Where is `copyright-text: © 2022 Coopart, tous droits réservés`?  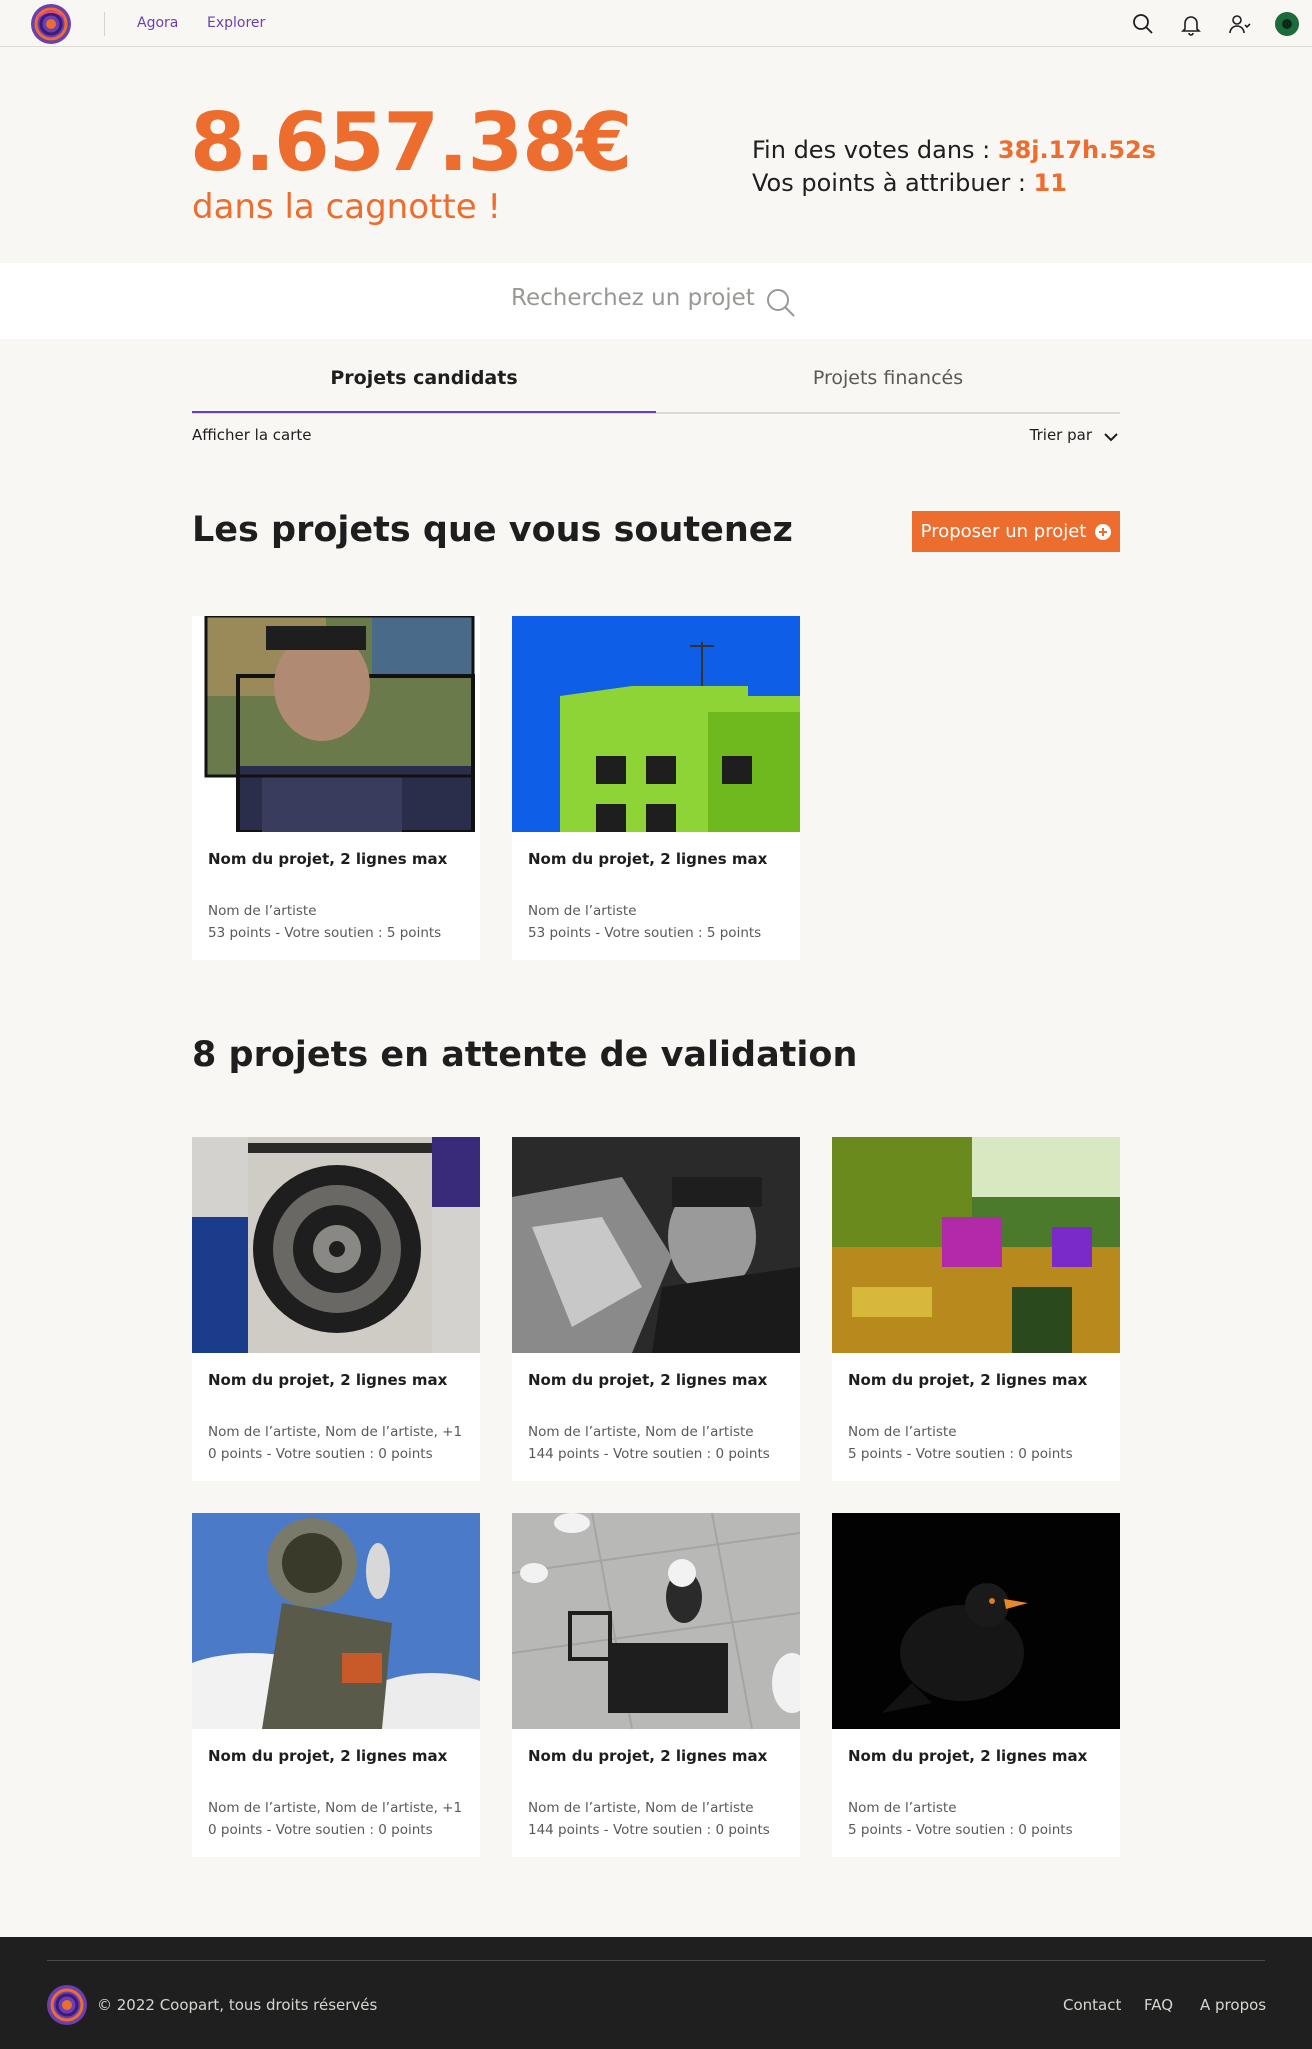
copyright-text: © 2022 Coopart, tous droits réservés is located at coordinates (237, 2005).